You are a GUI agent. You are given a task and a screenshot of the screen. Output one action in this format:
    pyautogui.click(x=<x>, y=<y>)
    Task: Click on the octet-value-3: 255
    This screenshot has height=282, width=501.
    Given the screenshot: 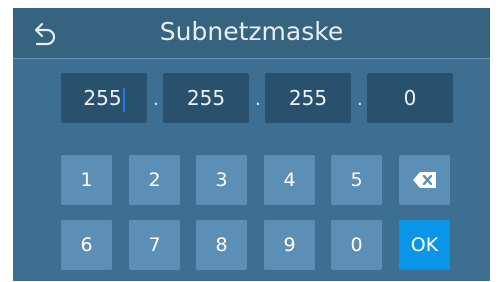 What is the action you would take?
    pyautogui.click(x=308, y=98)
    